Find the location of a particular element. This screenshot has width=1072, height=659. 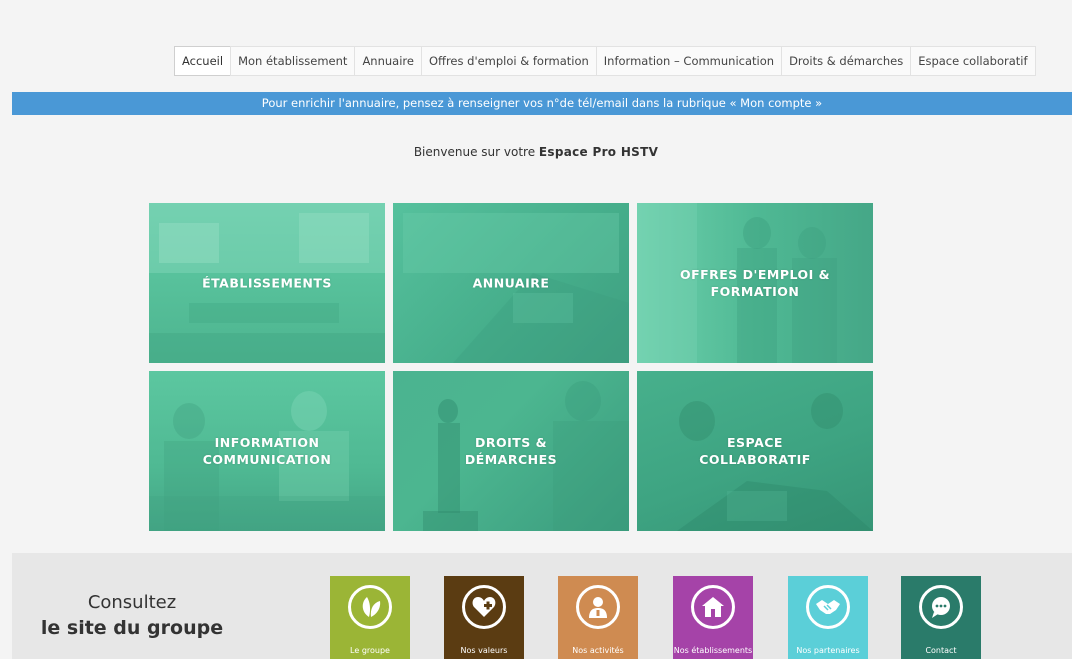

nav-item-droits-demarches: Droits & démarches is located at coordinates (846, 61).